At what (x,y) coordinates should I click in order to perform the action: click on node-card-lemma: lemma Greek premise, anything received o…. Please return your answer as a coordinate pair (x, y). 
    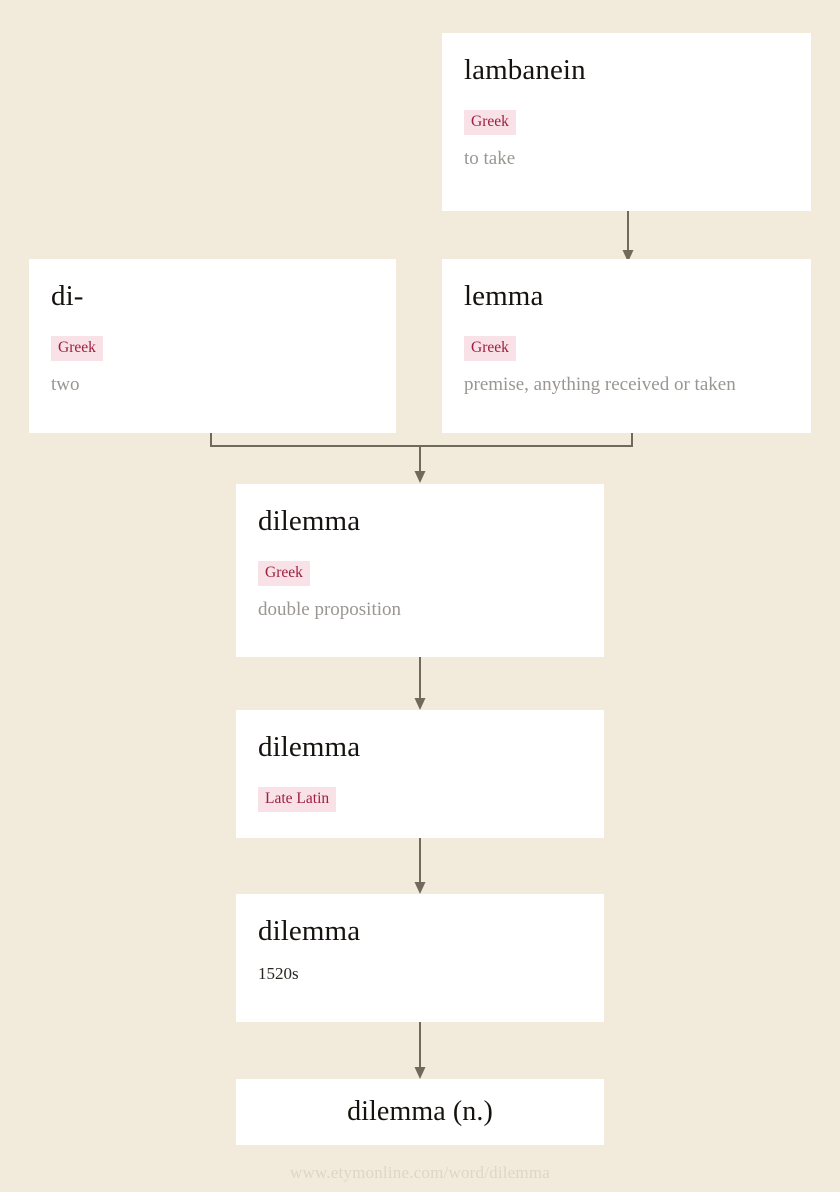
    Looking at the image, I should click on (626, 346).